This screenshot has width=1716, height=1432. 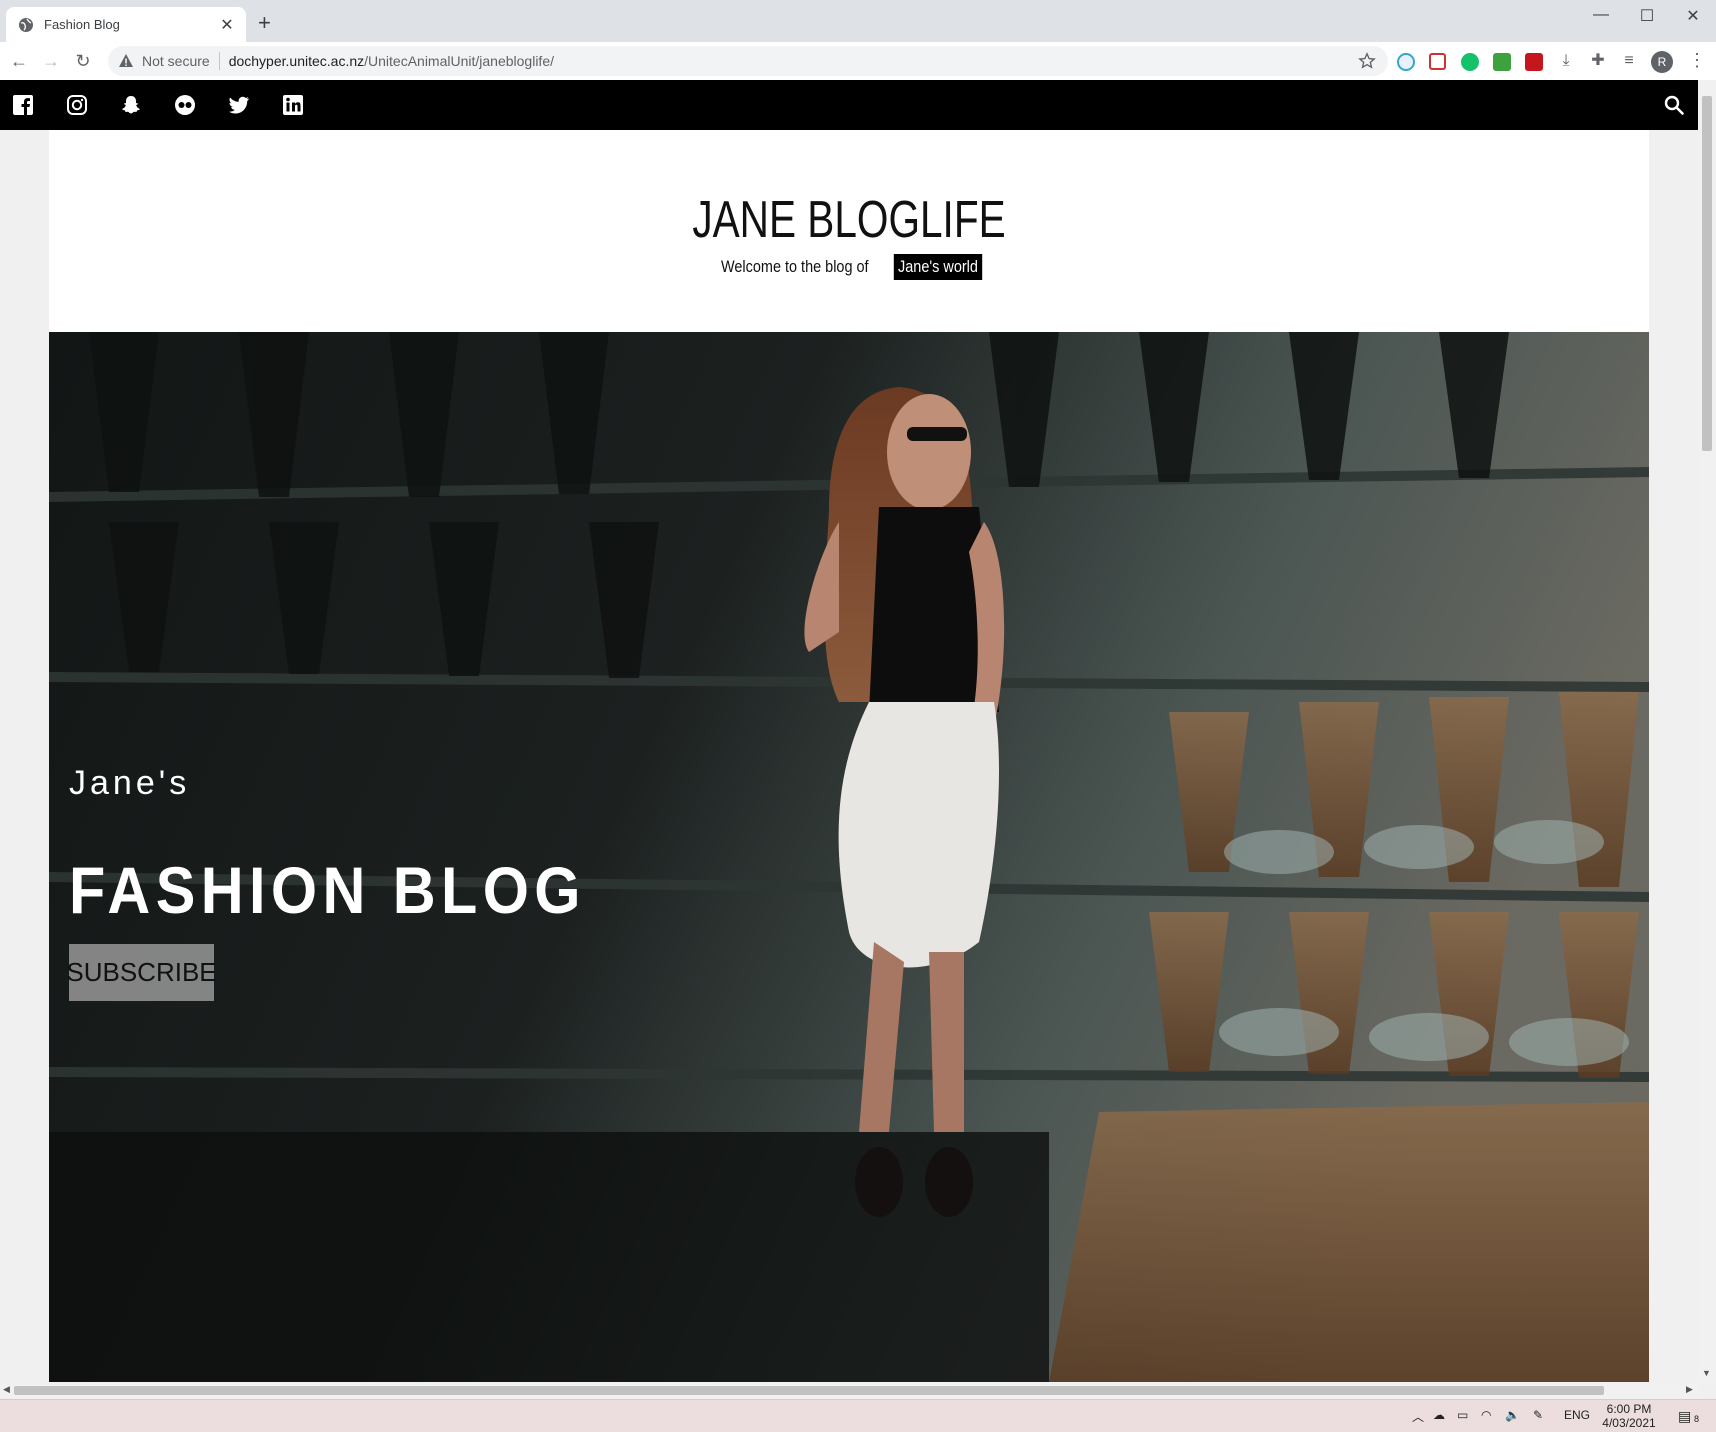 What do you see at coordinates (126, 24) in the screenshot?
I see `browser-tab: Fashion Blog ✕` at bounding box center [126, 24].